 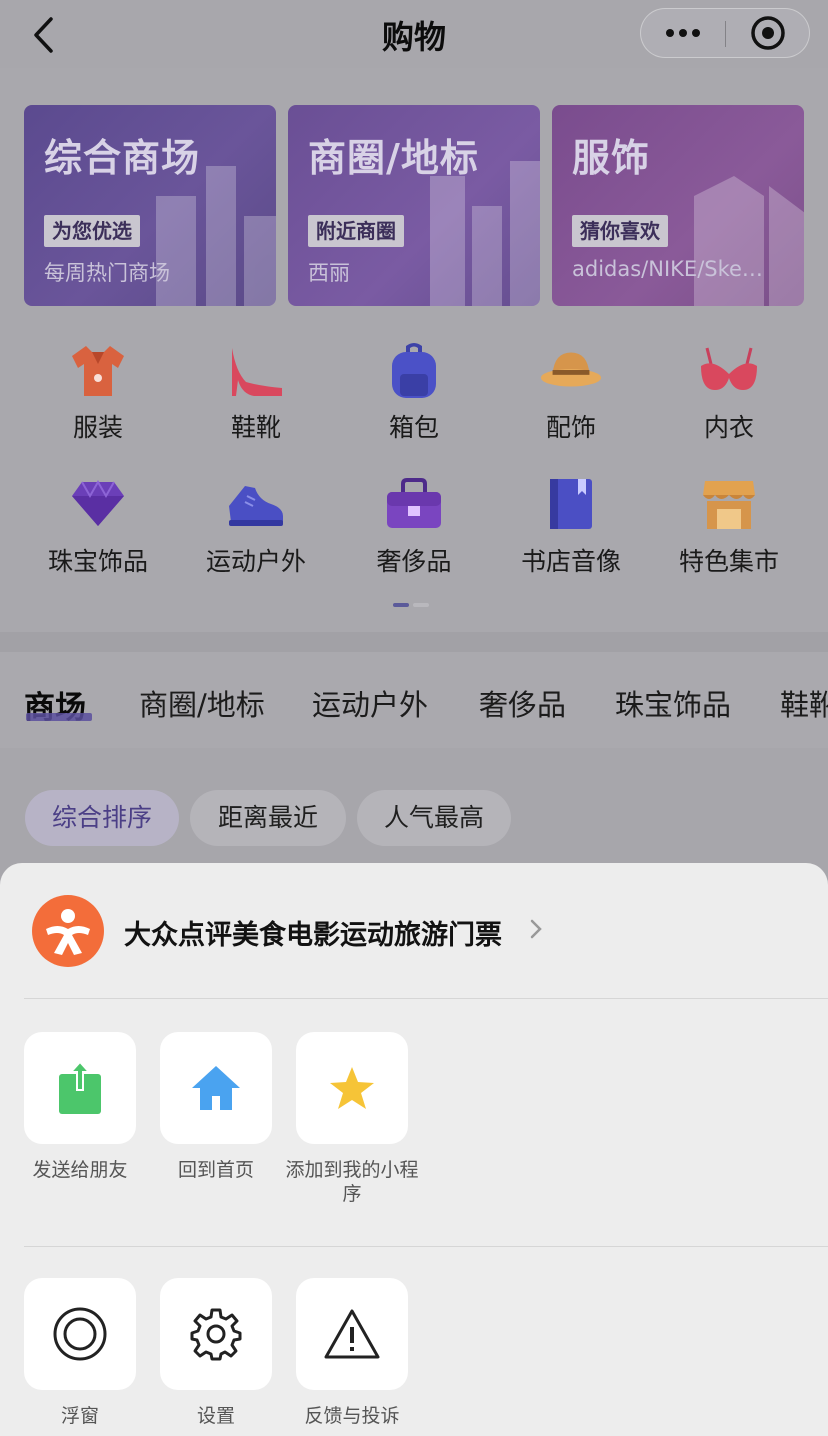 I want to click on chevron-right-icon, so click(x=536, y=929).